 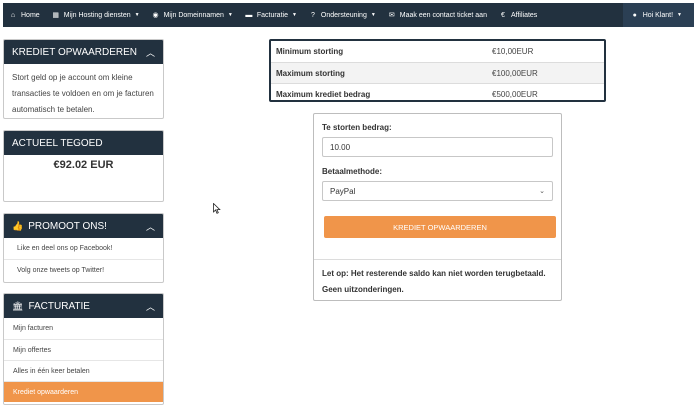 I want to click on nav-billing: ▬ Facturatie ▼, so click(x=271, y=15).